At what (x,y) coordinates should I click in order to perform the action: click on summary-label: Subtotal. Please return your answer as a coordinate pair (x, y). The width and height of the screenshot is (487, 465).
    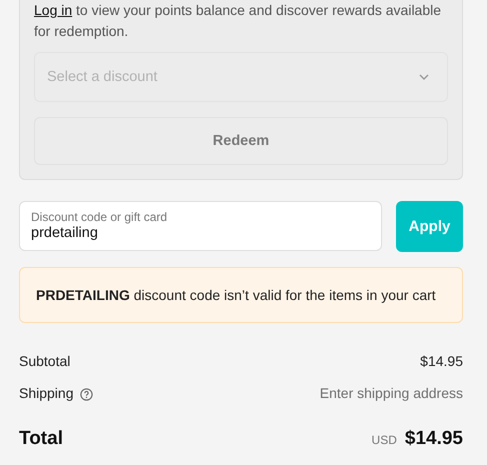
    Looking at the image, I should click on (44, 361).